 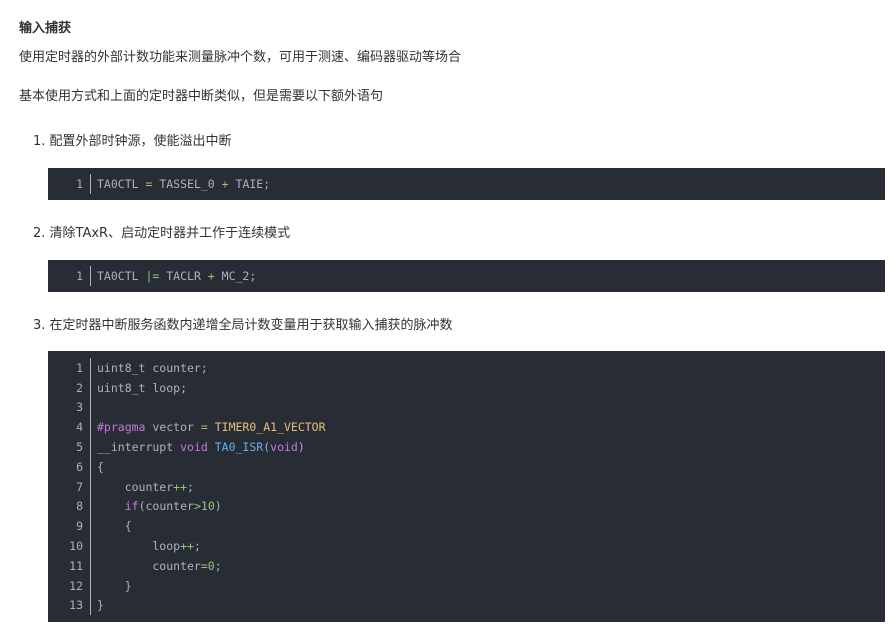 I want to click on code-line: 1 uint8_t counter;, so click(x=466, y=368).